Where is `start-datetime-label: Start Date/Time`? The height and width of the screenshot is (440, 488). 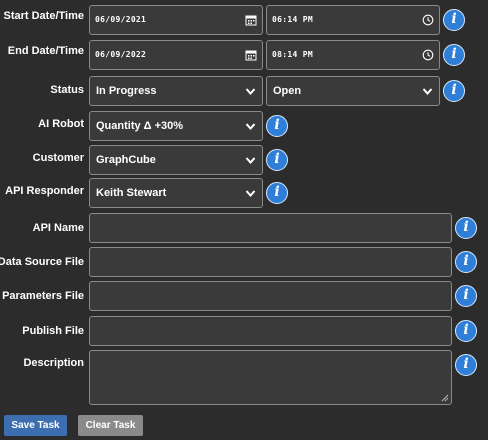 start-datetime-label: Start Date/Time is located at coordinates (44, 16).